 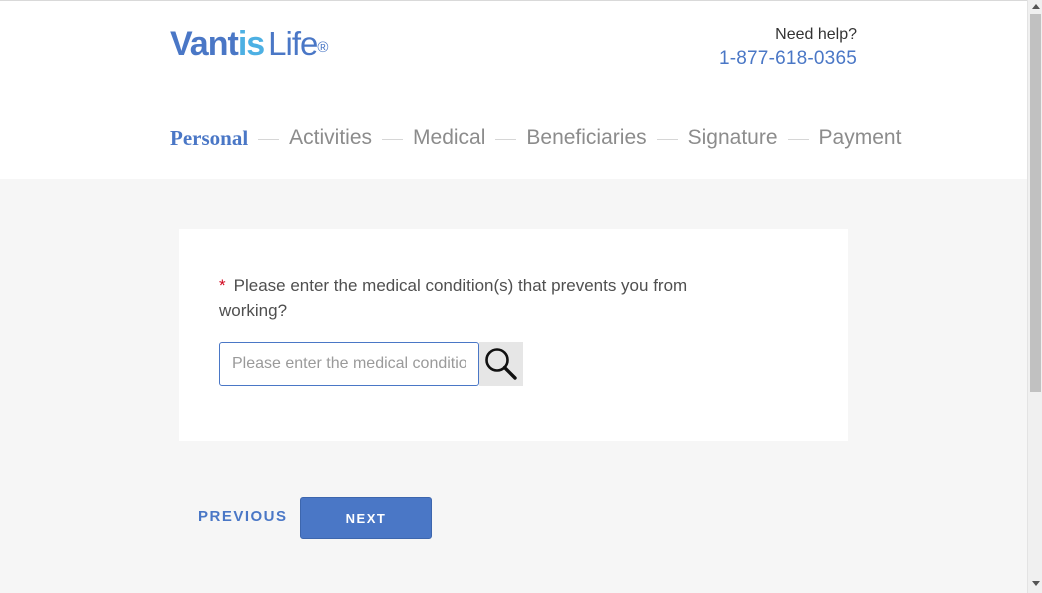 What do you see at coordinates (1036, 583) in the screenshot?
I see `scroll-down-arrow-icon` at bounding box center [1036, 583].